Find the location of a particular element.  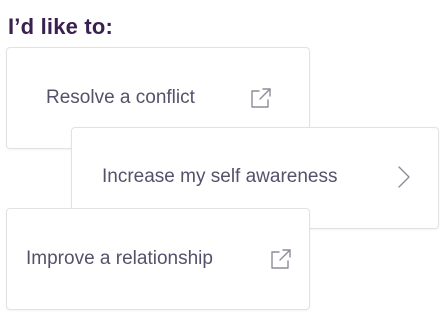

option-label: Increase my self awareness is located at coordinates (220, 176).